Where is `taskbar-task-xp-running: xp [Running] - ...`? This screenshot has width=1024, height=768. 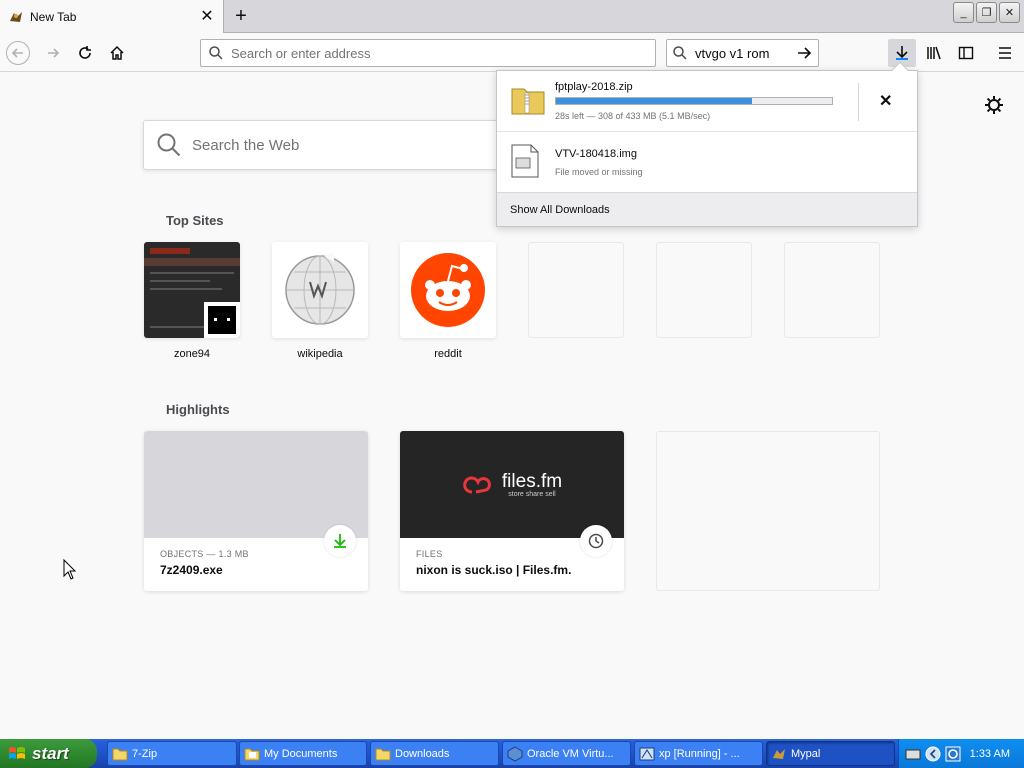 taskbar-task-xp-running: xp [Running] - ... is located at coordinates (698, 753).